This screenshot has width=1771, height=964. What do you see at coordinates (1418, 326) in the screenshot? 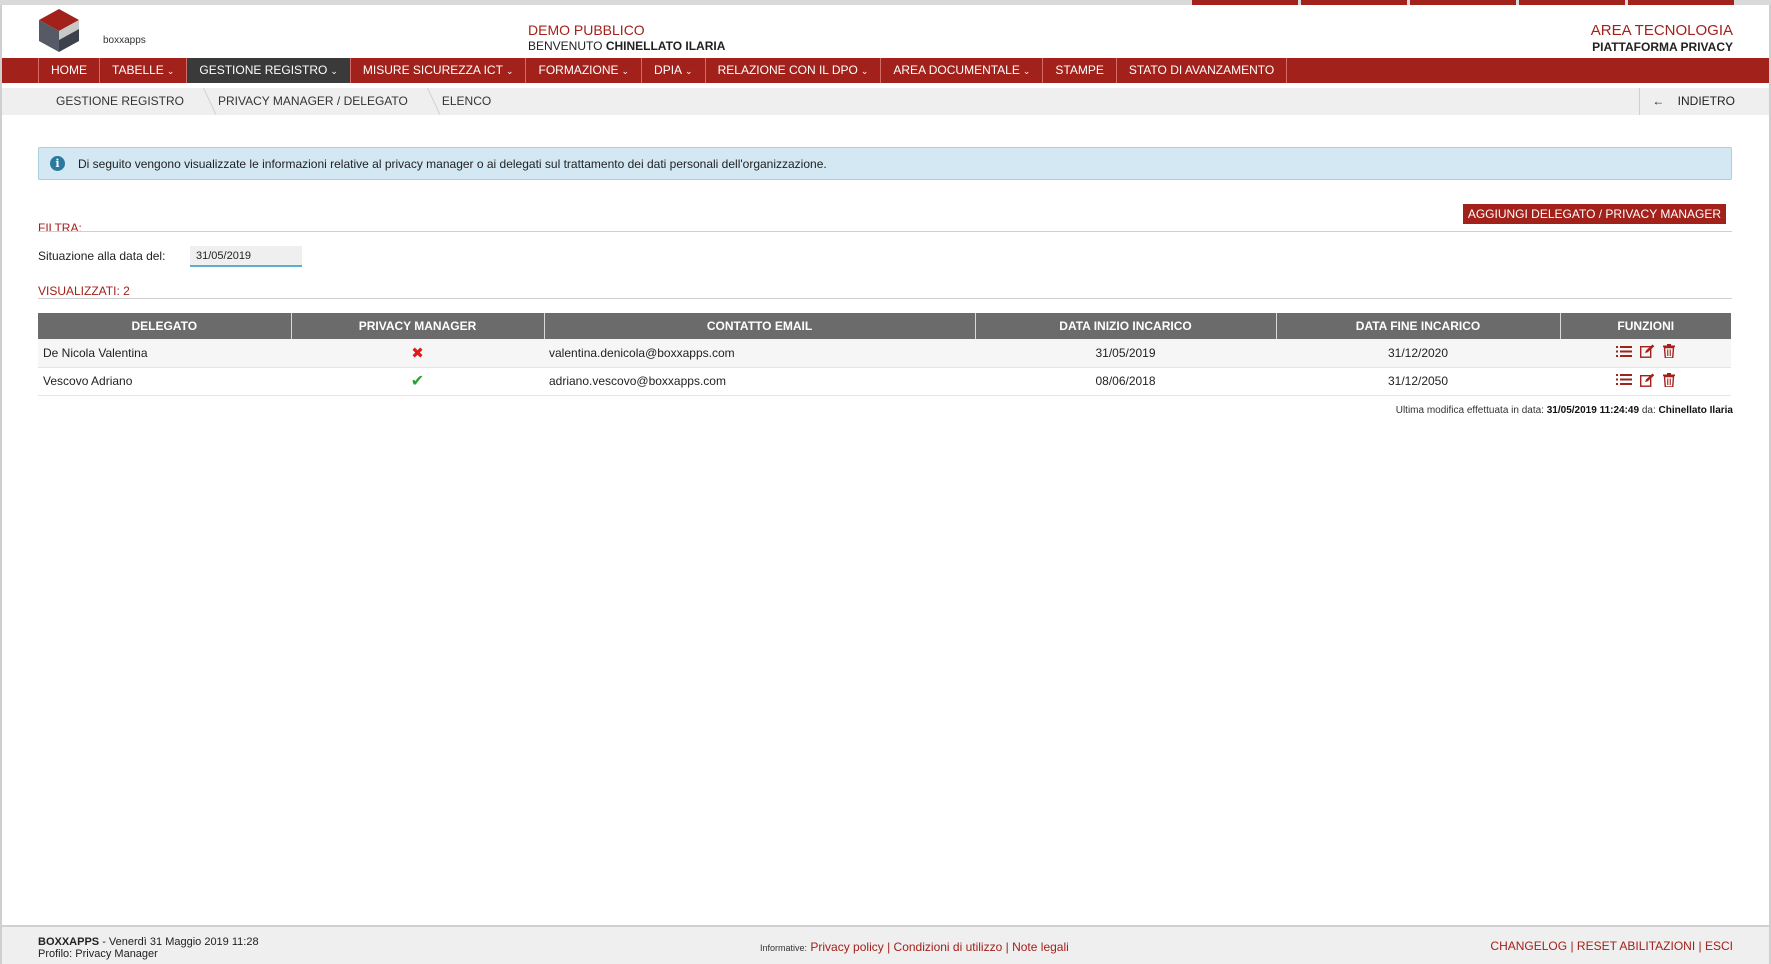
I see `column-header-end-date: DATA FINE INCARICO` at bounding box center [1418, 326].